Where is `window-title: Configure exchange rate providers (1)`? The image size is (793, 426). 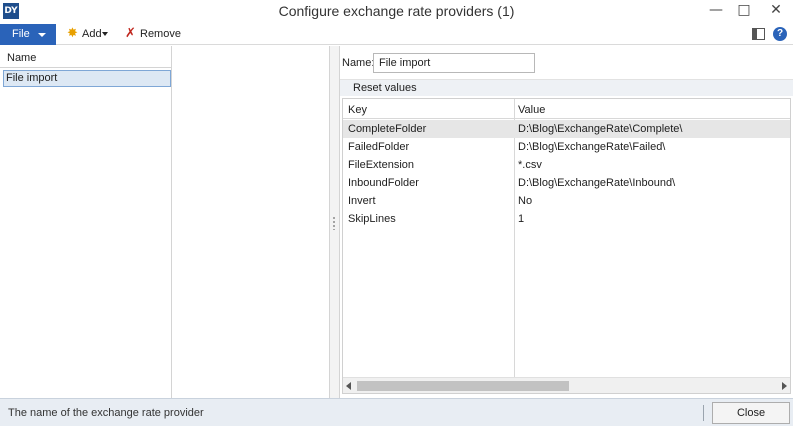 window-title: Configure exchange rate providers (1) is located at coordinates (396, 11).